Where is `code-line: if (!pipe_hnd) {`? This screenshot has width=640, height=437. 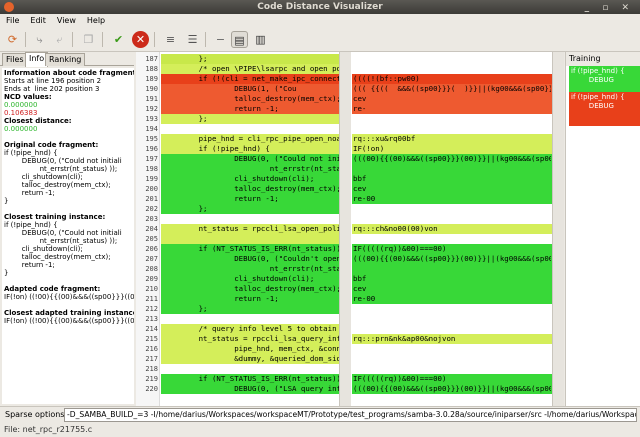 code-line: if (!pipe_hnd) { is located at coordinates (251, 149).